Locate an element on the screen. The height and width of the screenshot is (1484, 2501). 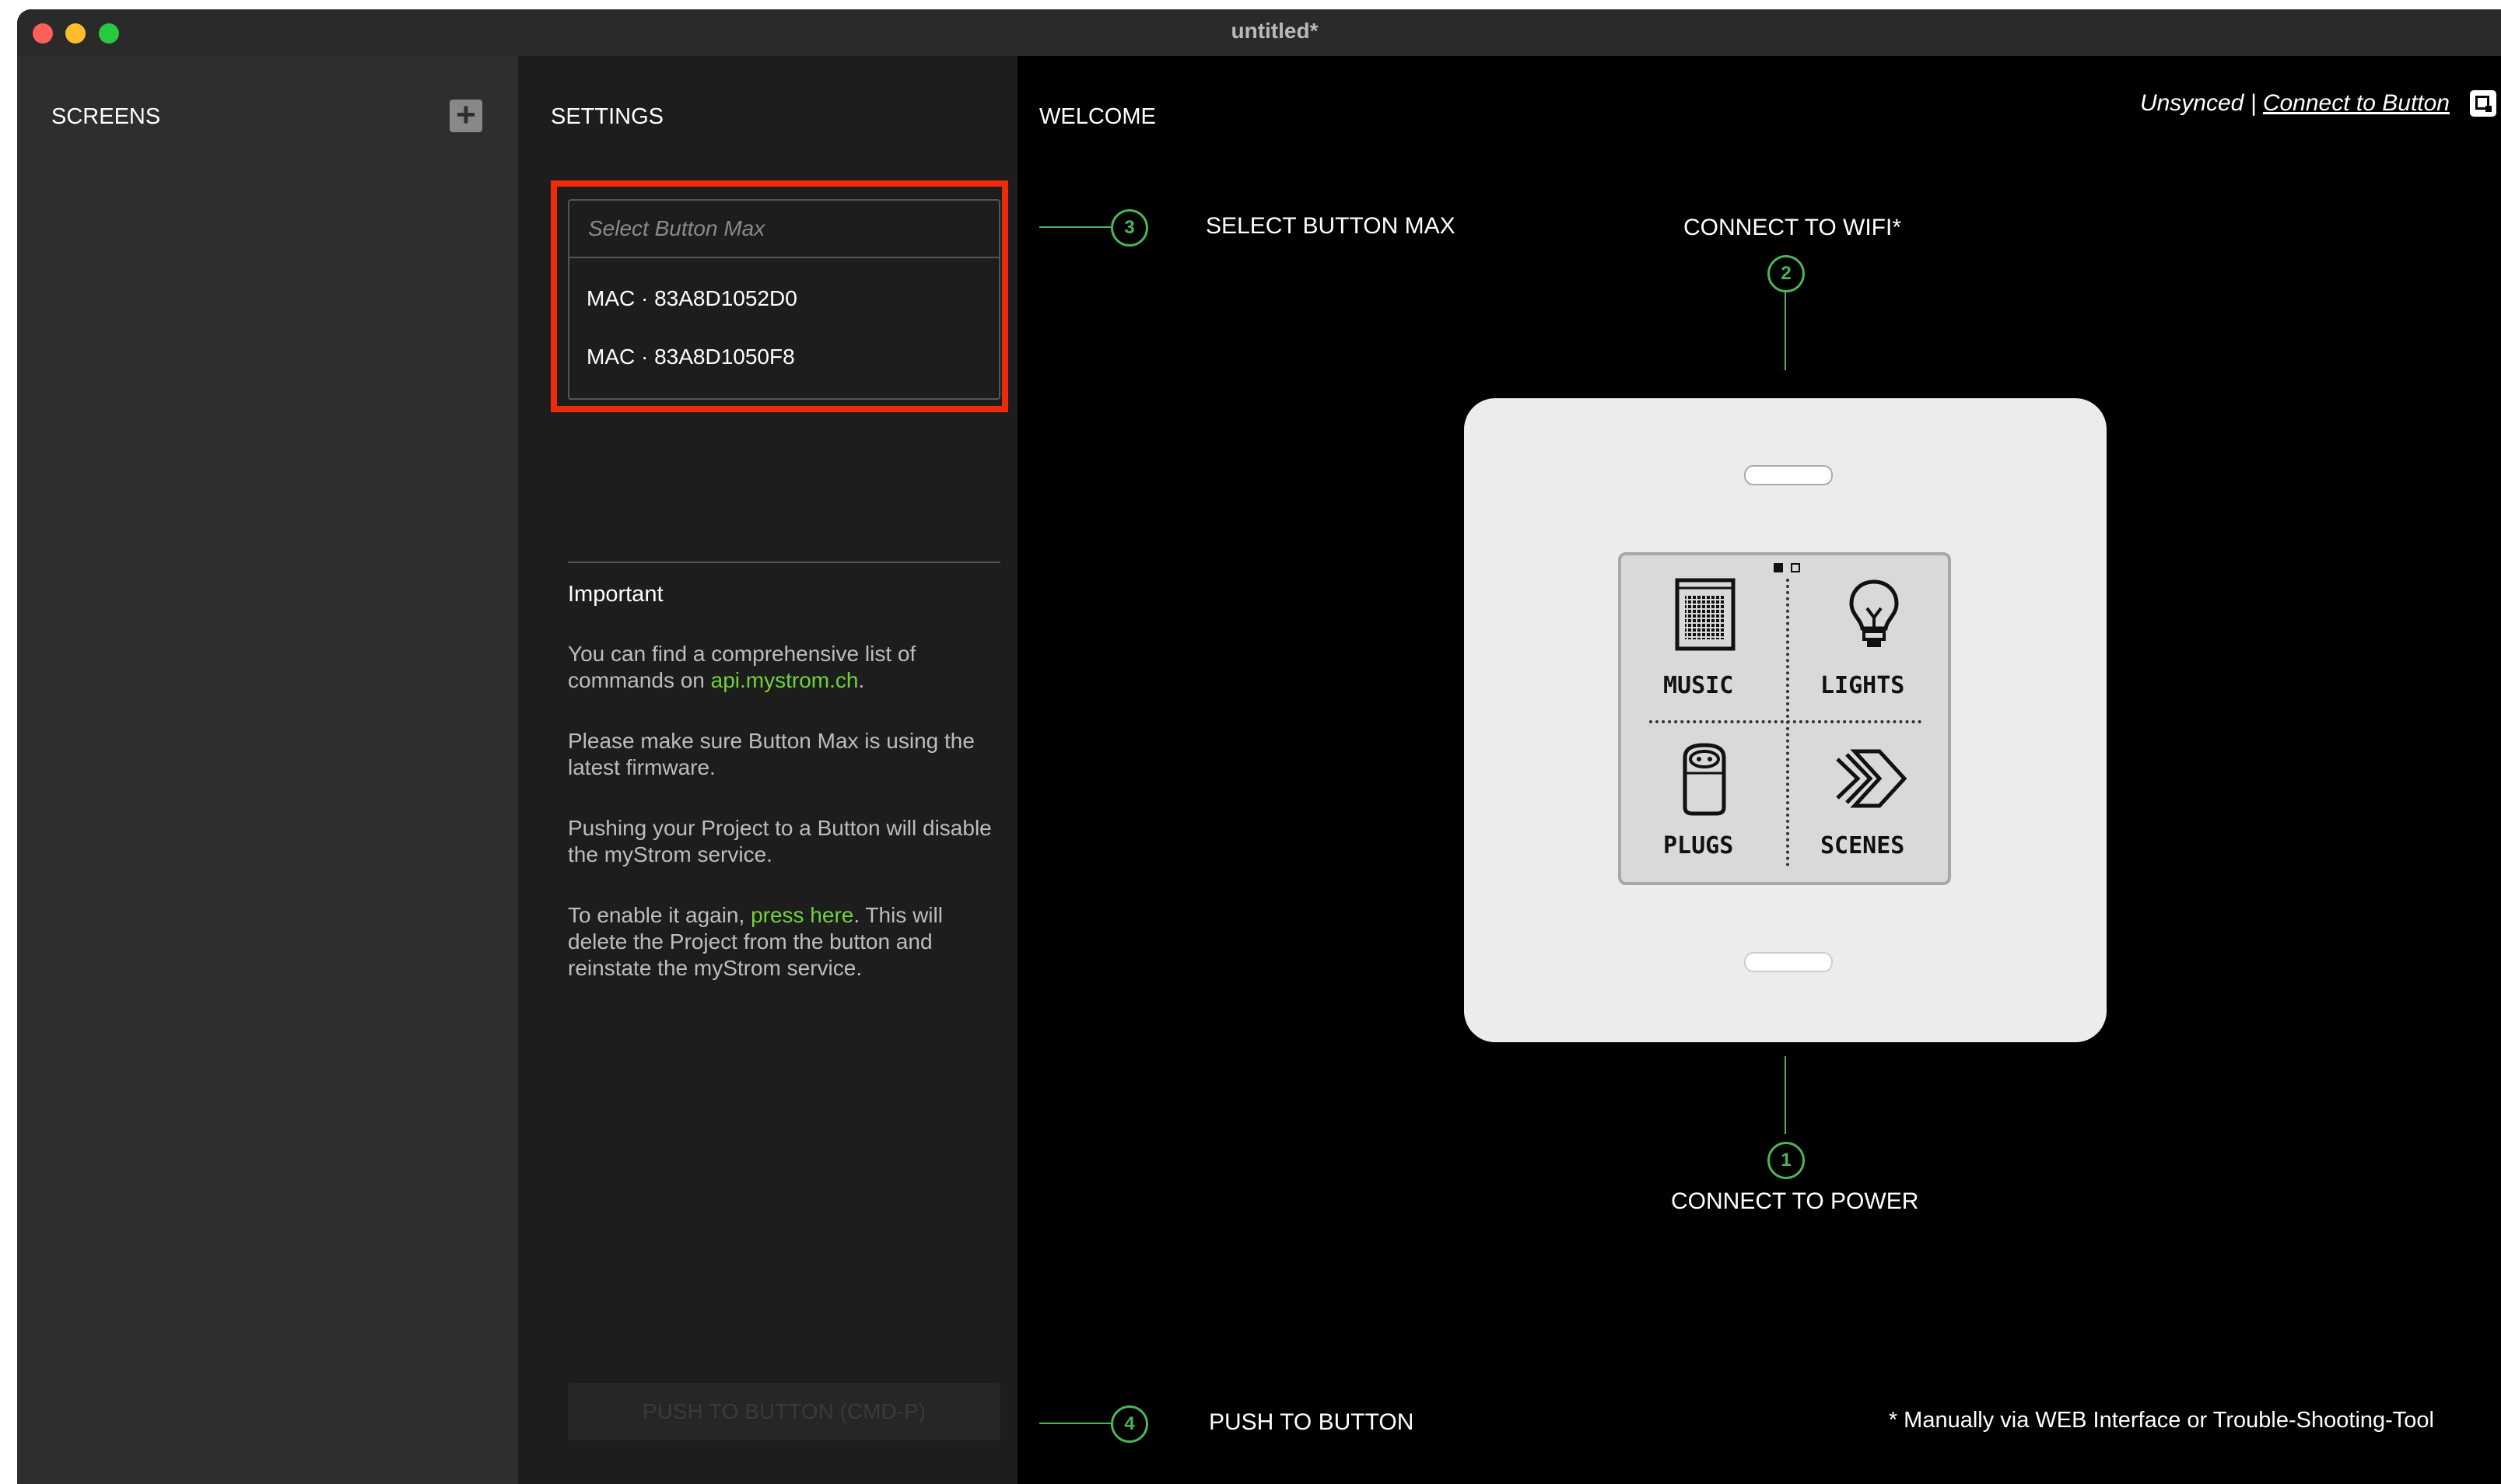
grid-divider-horizontal is located at coordinates (1785, 722).